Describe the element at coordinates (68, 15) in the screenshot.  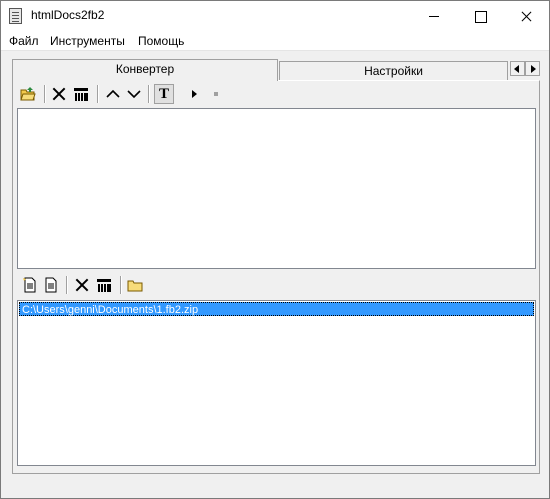
I see `window-title: htmlDocs2fb2` at that location.